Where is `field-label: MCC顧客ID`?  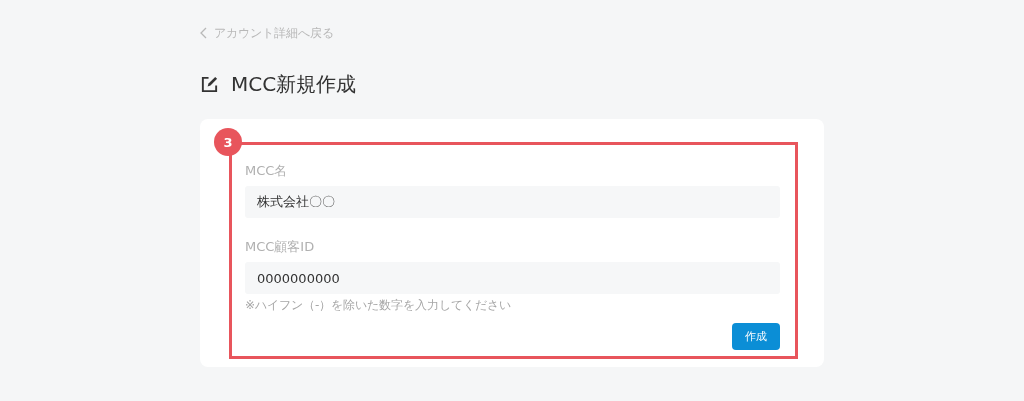 field-label: MCC顧客ID is located at coordinates (280, 247).